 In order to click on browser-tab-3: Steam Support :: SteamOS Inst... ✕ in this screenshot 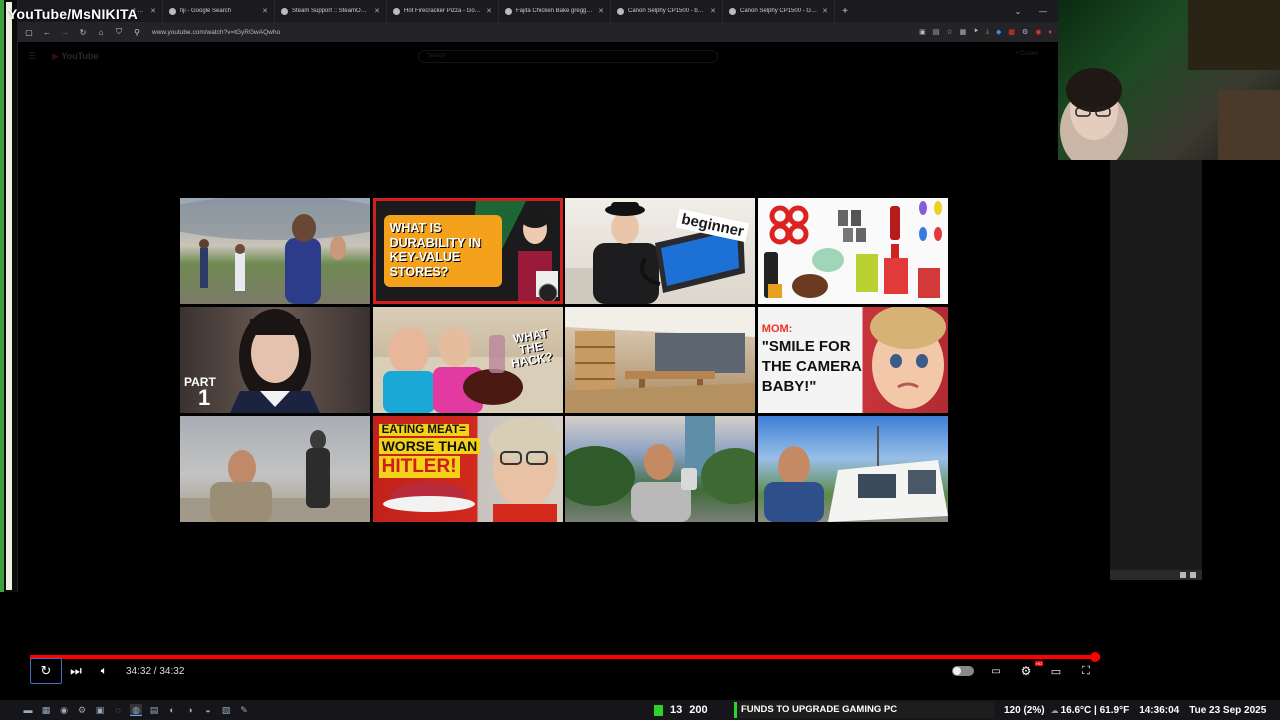, I will do `click(331, 11)`.